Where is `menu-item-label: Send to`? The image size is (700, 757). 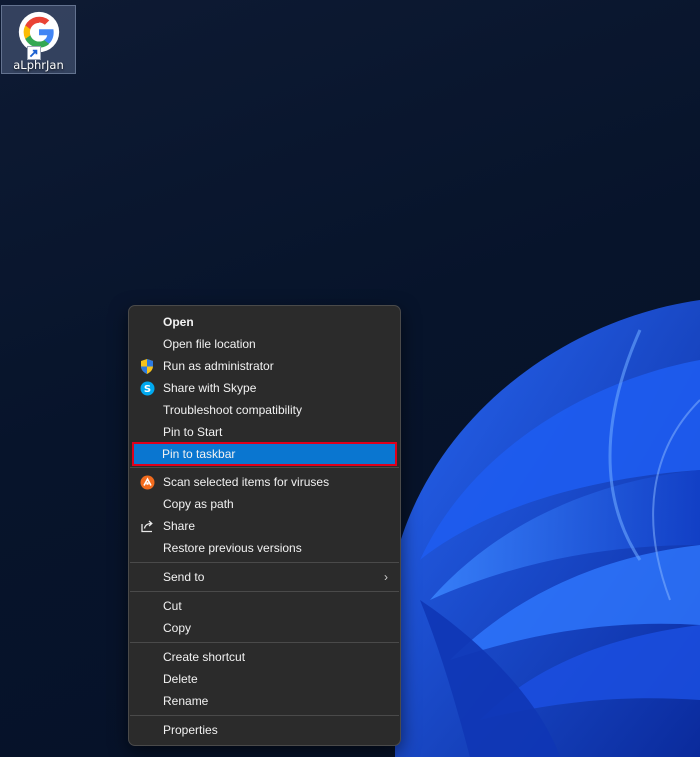
menu-item-label: Send to is located at coordinates (184, 577).